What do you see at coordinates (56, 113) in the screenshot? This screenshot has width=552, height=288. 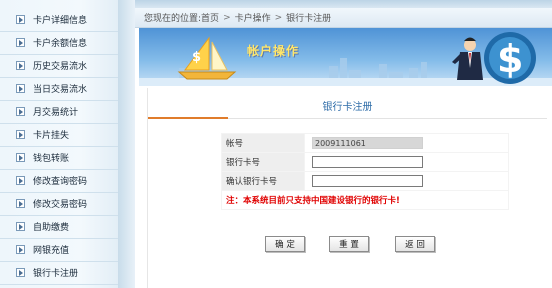 I see `sidebar-item-label: 月交易统计` at bounding box center [56, 113].